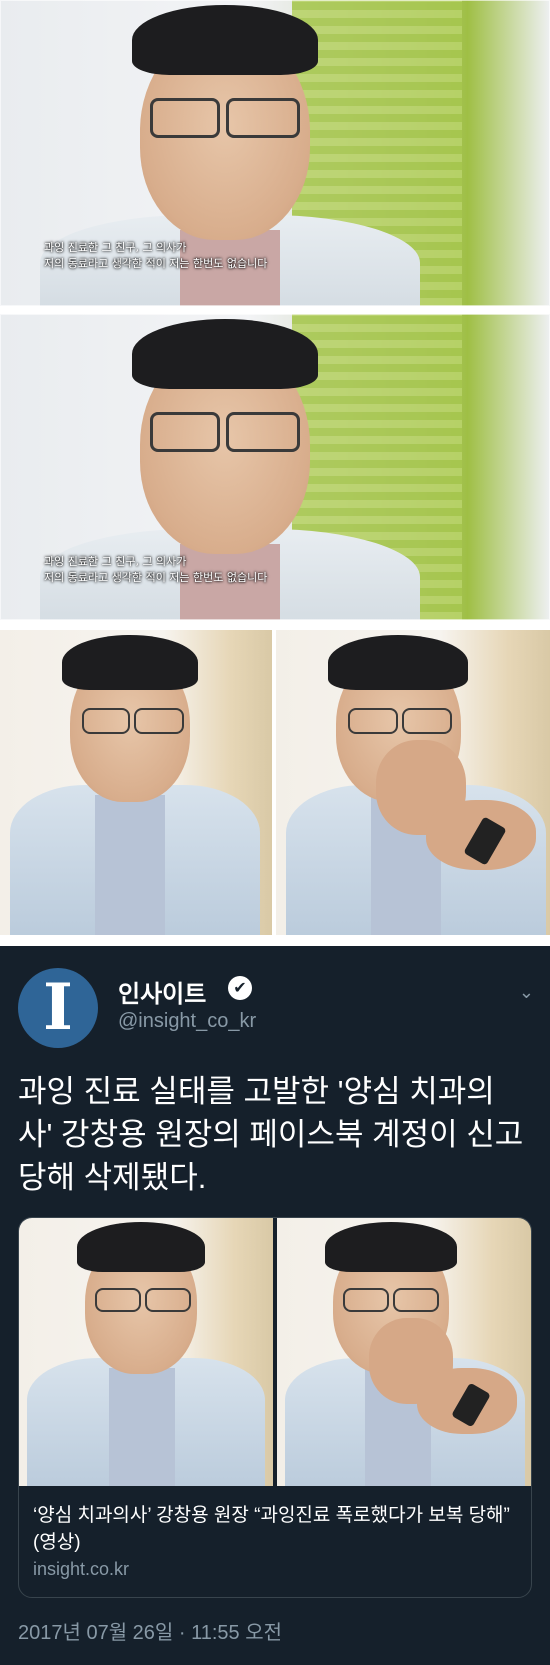  Describe the element at coordinates (275, 1352) in the screenshot. I see `link-card-image` at that location.